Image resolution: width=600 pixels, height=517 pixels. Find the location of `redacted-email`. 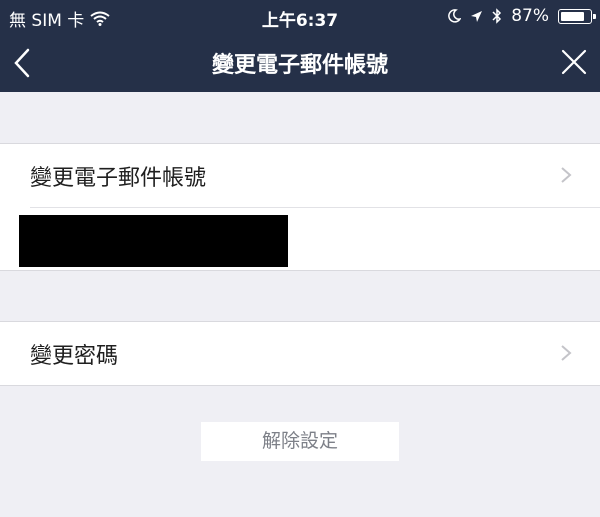

redacted-email is located at coordinates (153, 241).